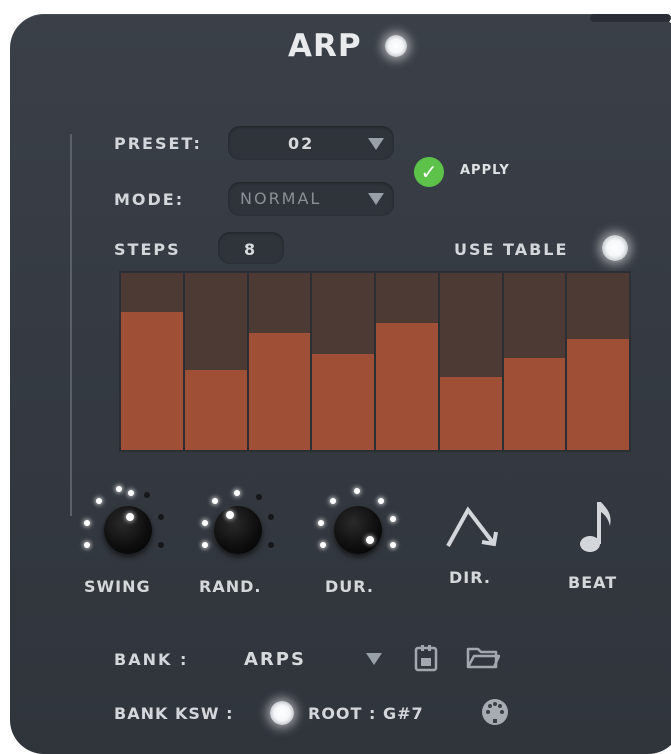 The height and width of the screenshot is (754, 671). I want to click on bank-ksw-label: BANK KSW :, so click(174, 713).